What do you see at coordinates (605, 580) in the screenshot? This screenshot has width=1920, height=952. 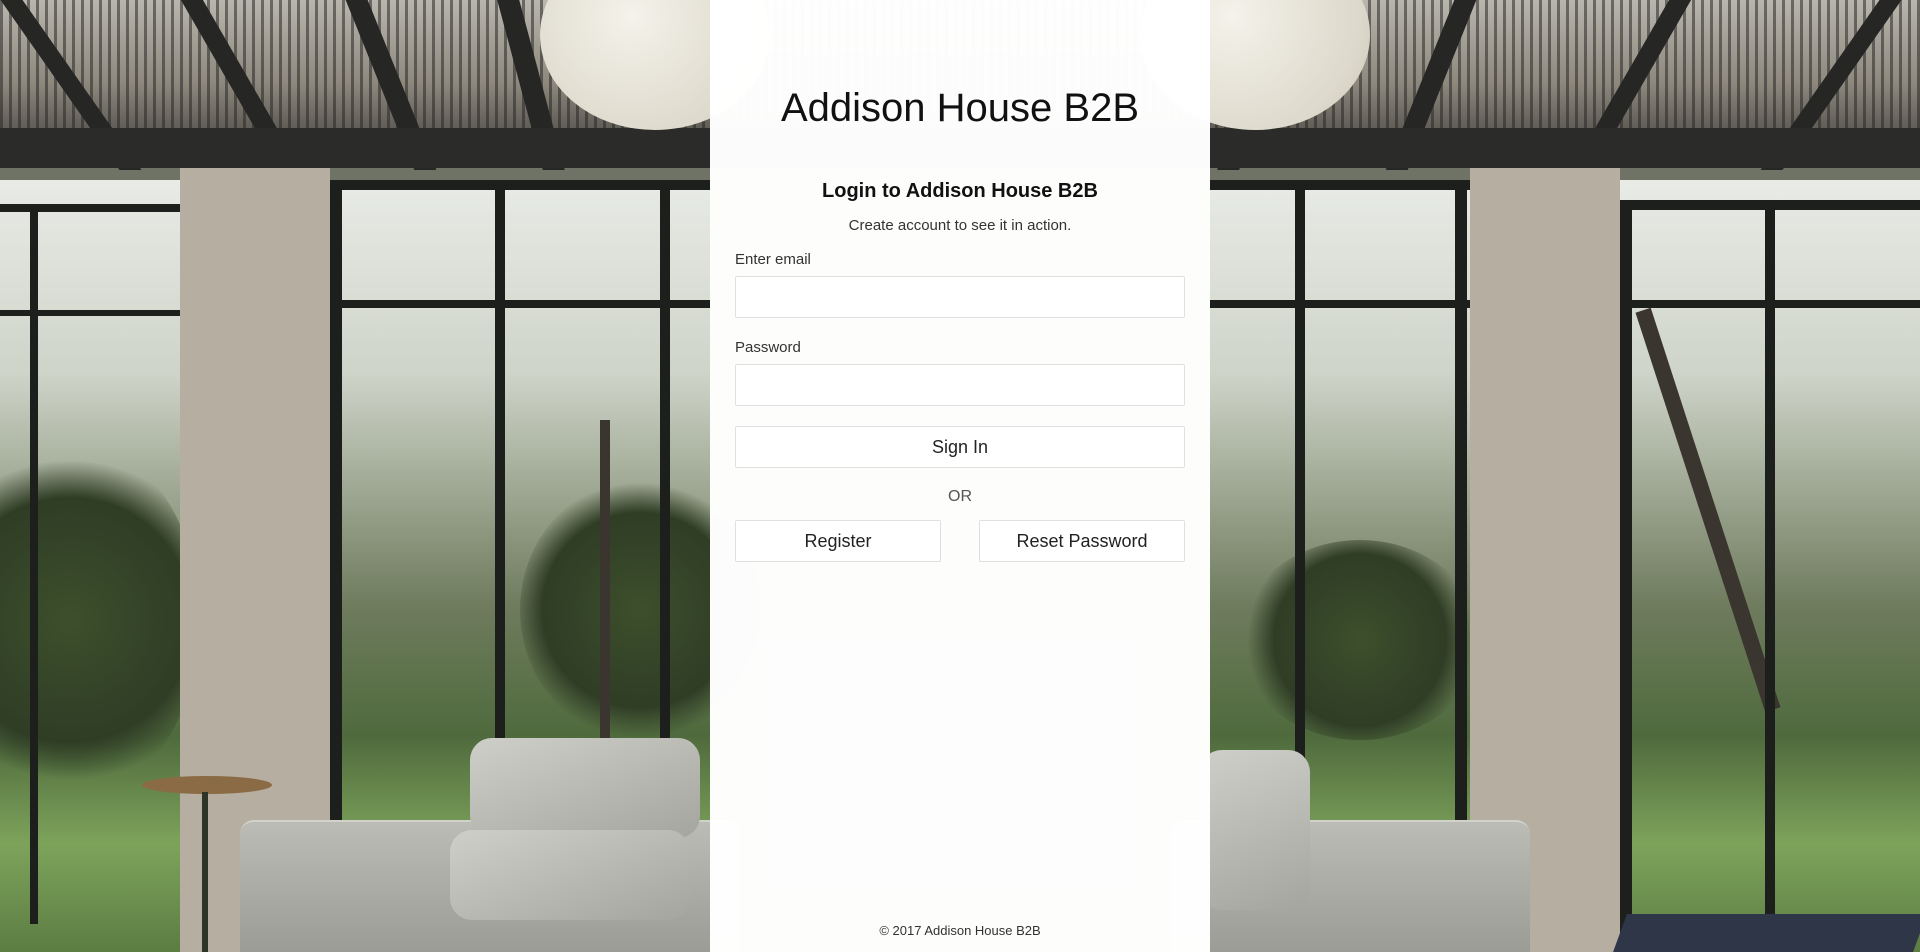 I see `tree-trunk` at bounding box center [605, 580].